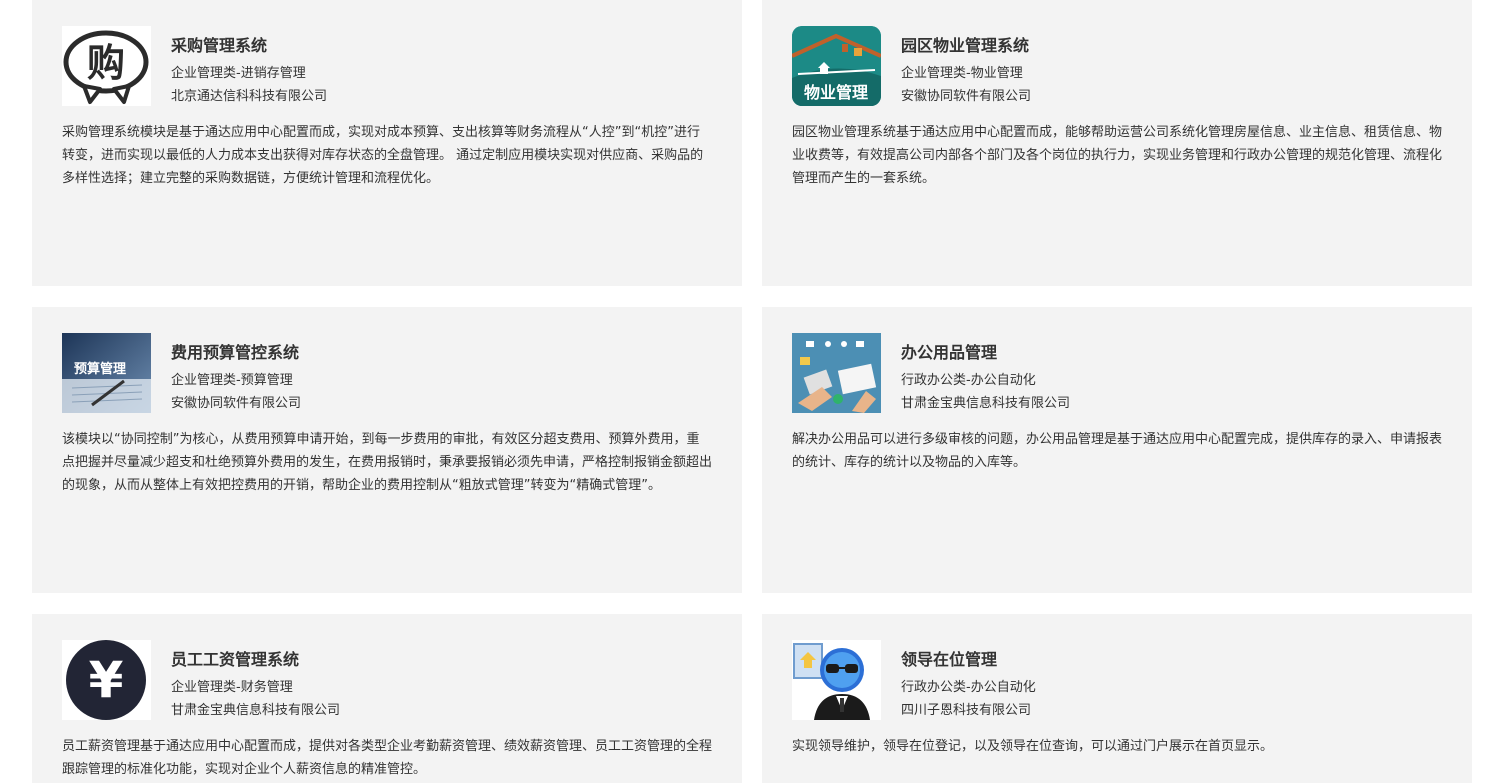  I want to click on yen-icon: ¥, so click(106, 680).